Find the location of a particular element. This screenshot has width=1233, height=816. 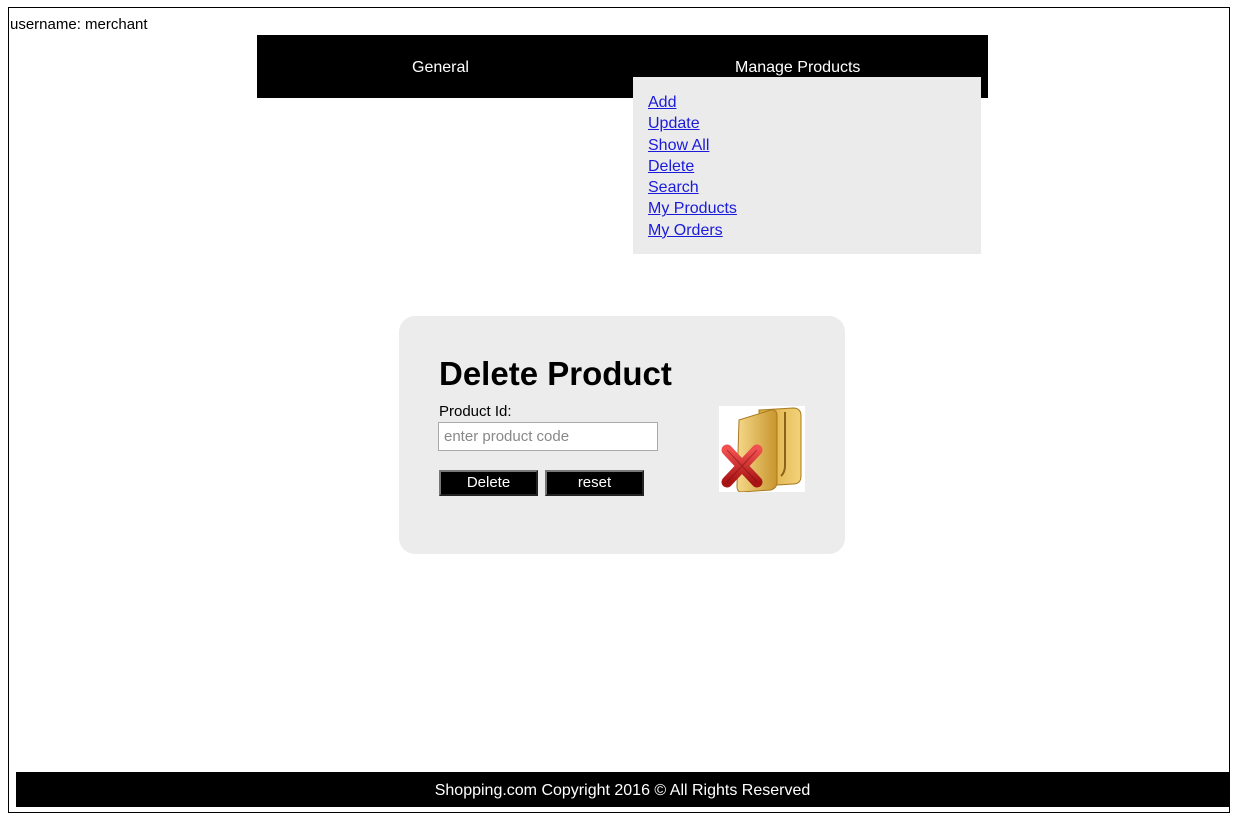

menu-link-my-orders: My Orders is located at coordinates (685, 230).